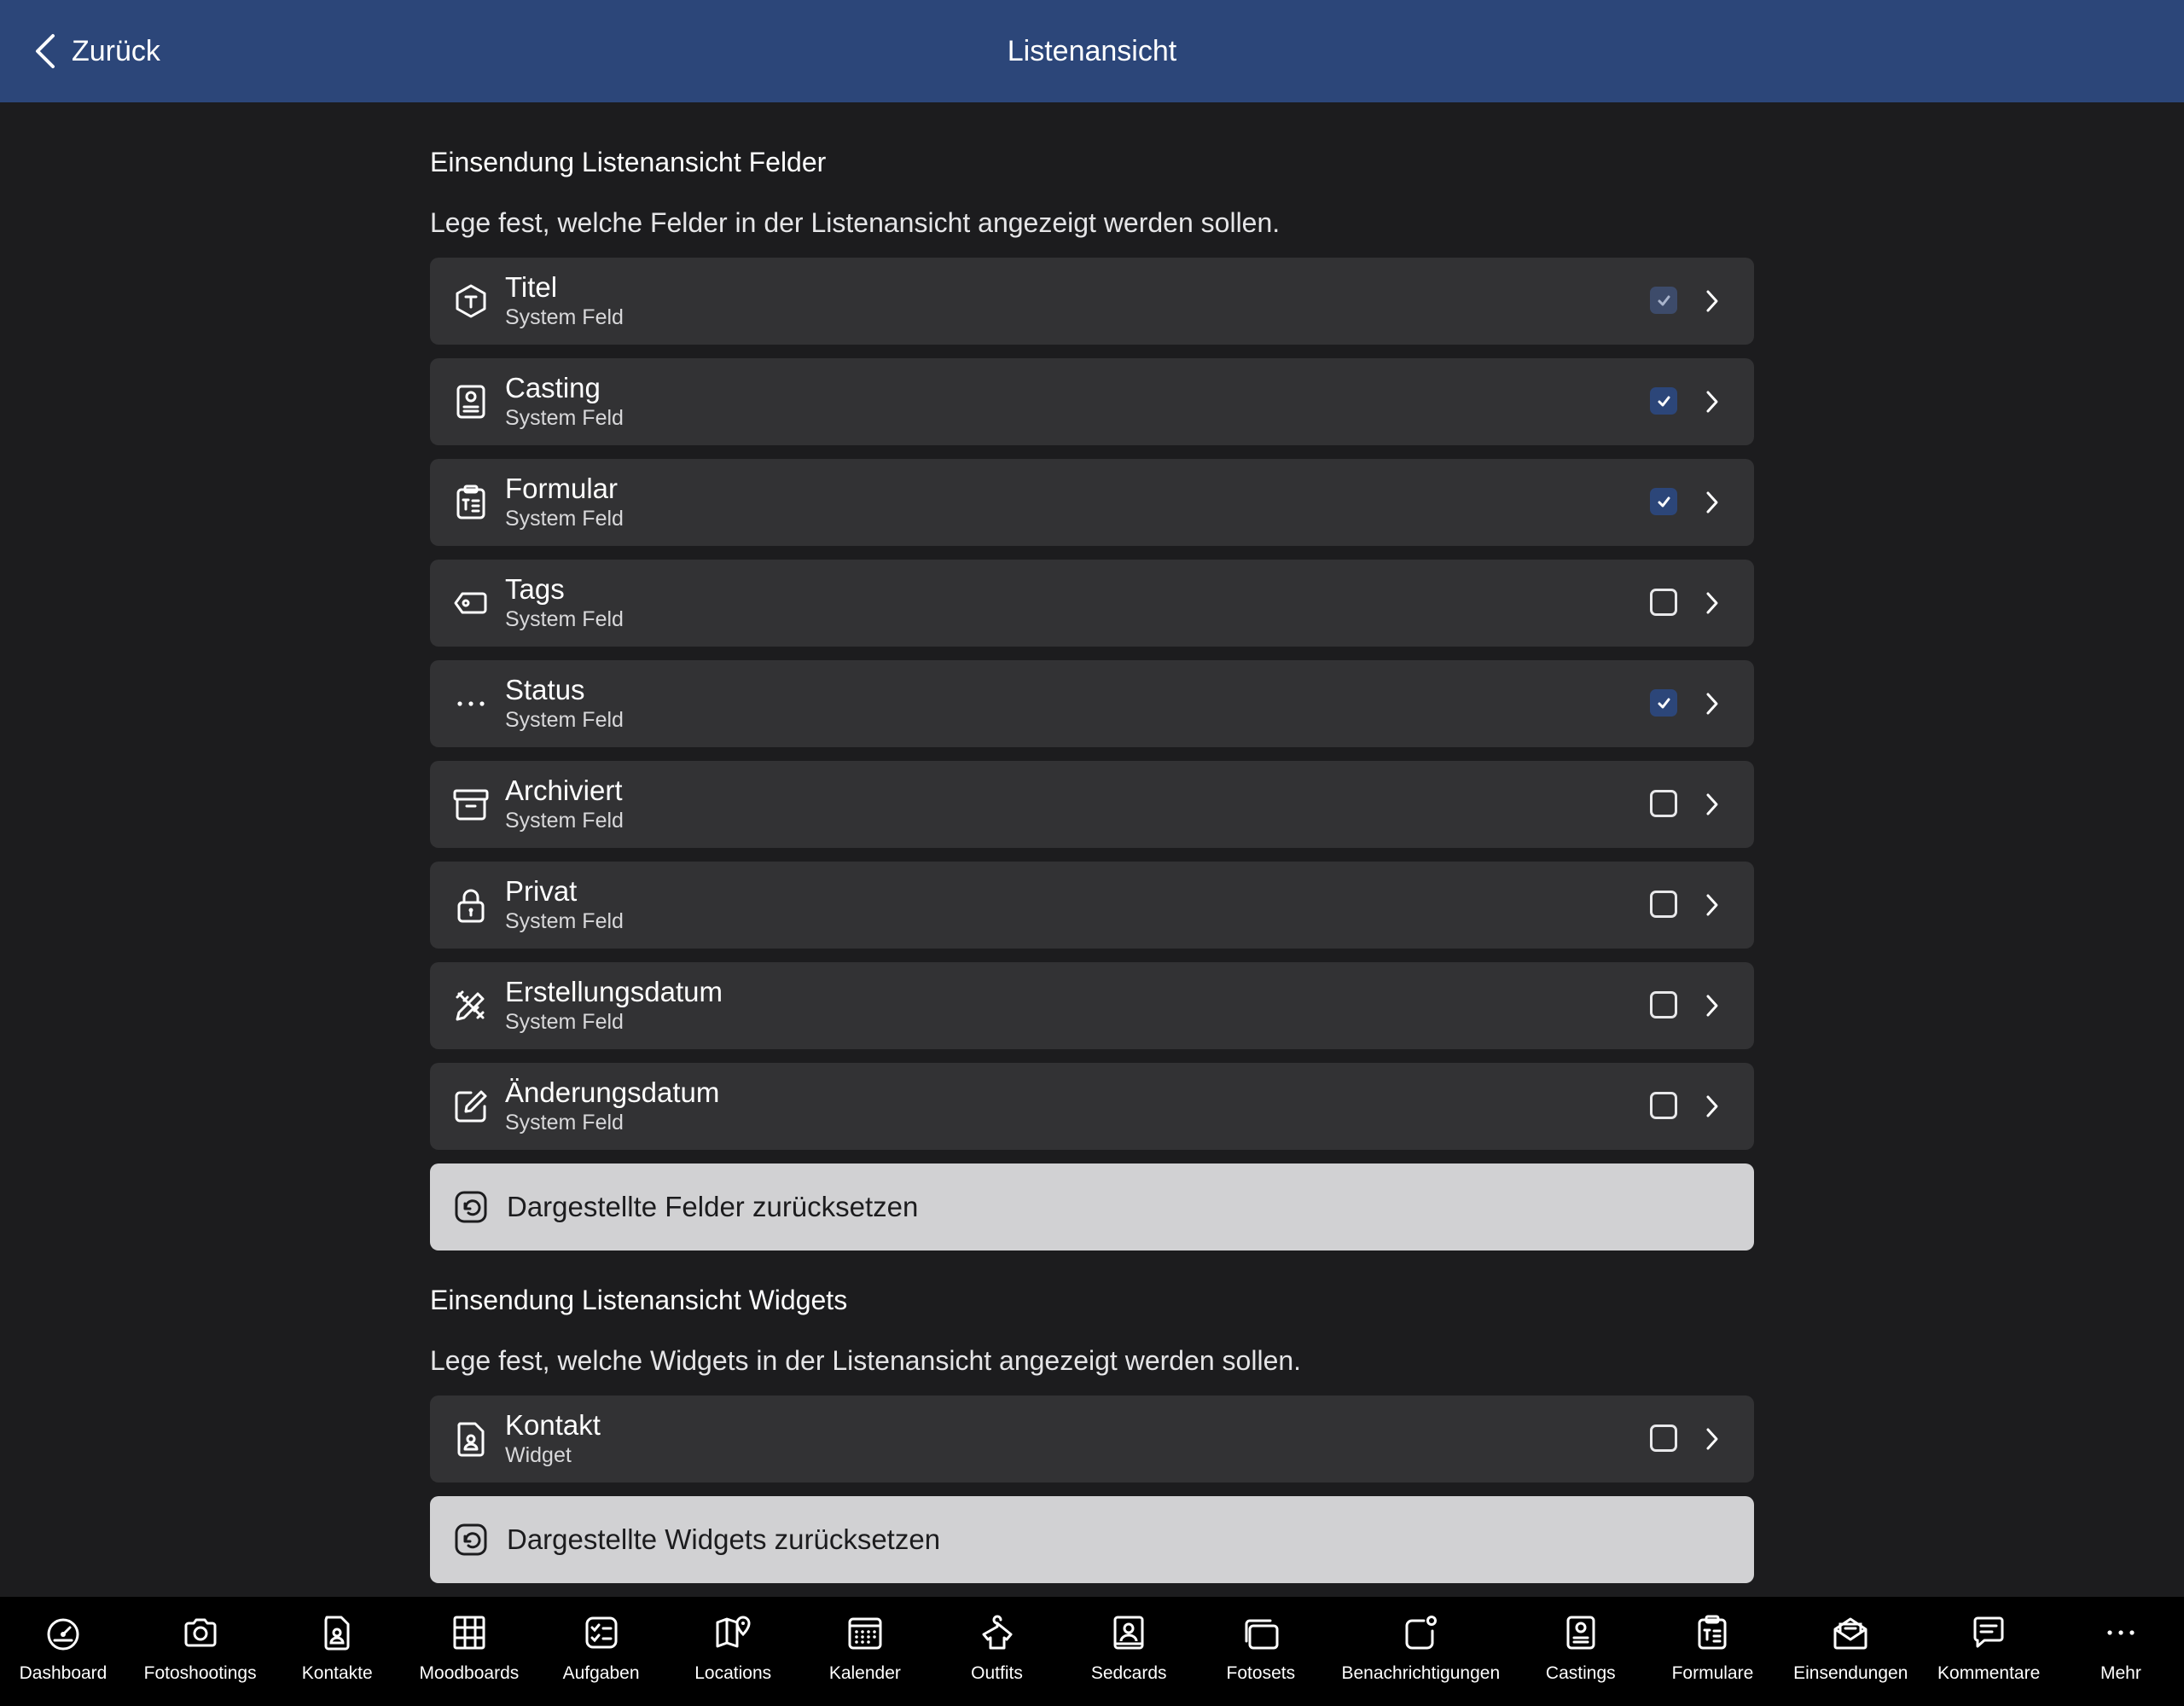 Image resolution: width=2184 pixels, height=1706 pixels. What do you see at coordinates (601, 1651) in the screenshot?
I see `tab-aufgaben: Aufgaben` at bounding box center [601, 1651].